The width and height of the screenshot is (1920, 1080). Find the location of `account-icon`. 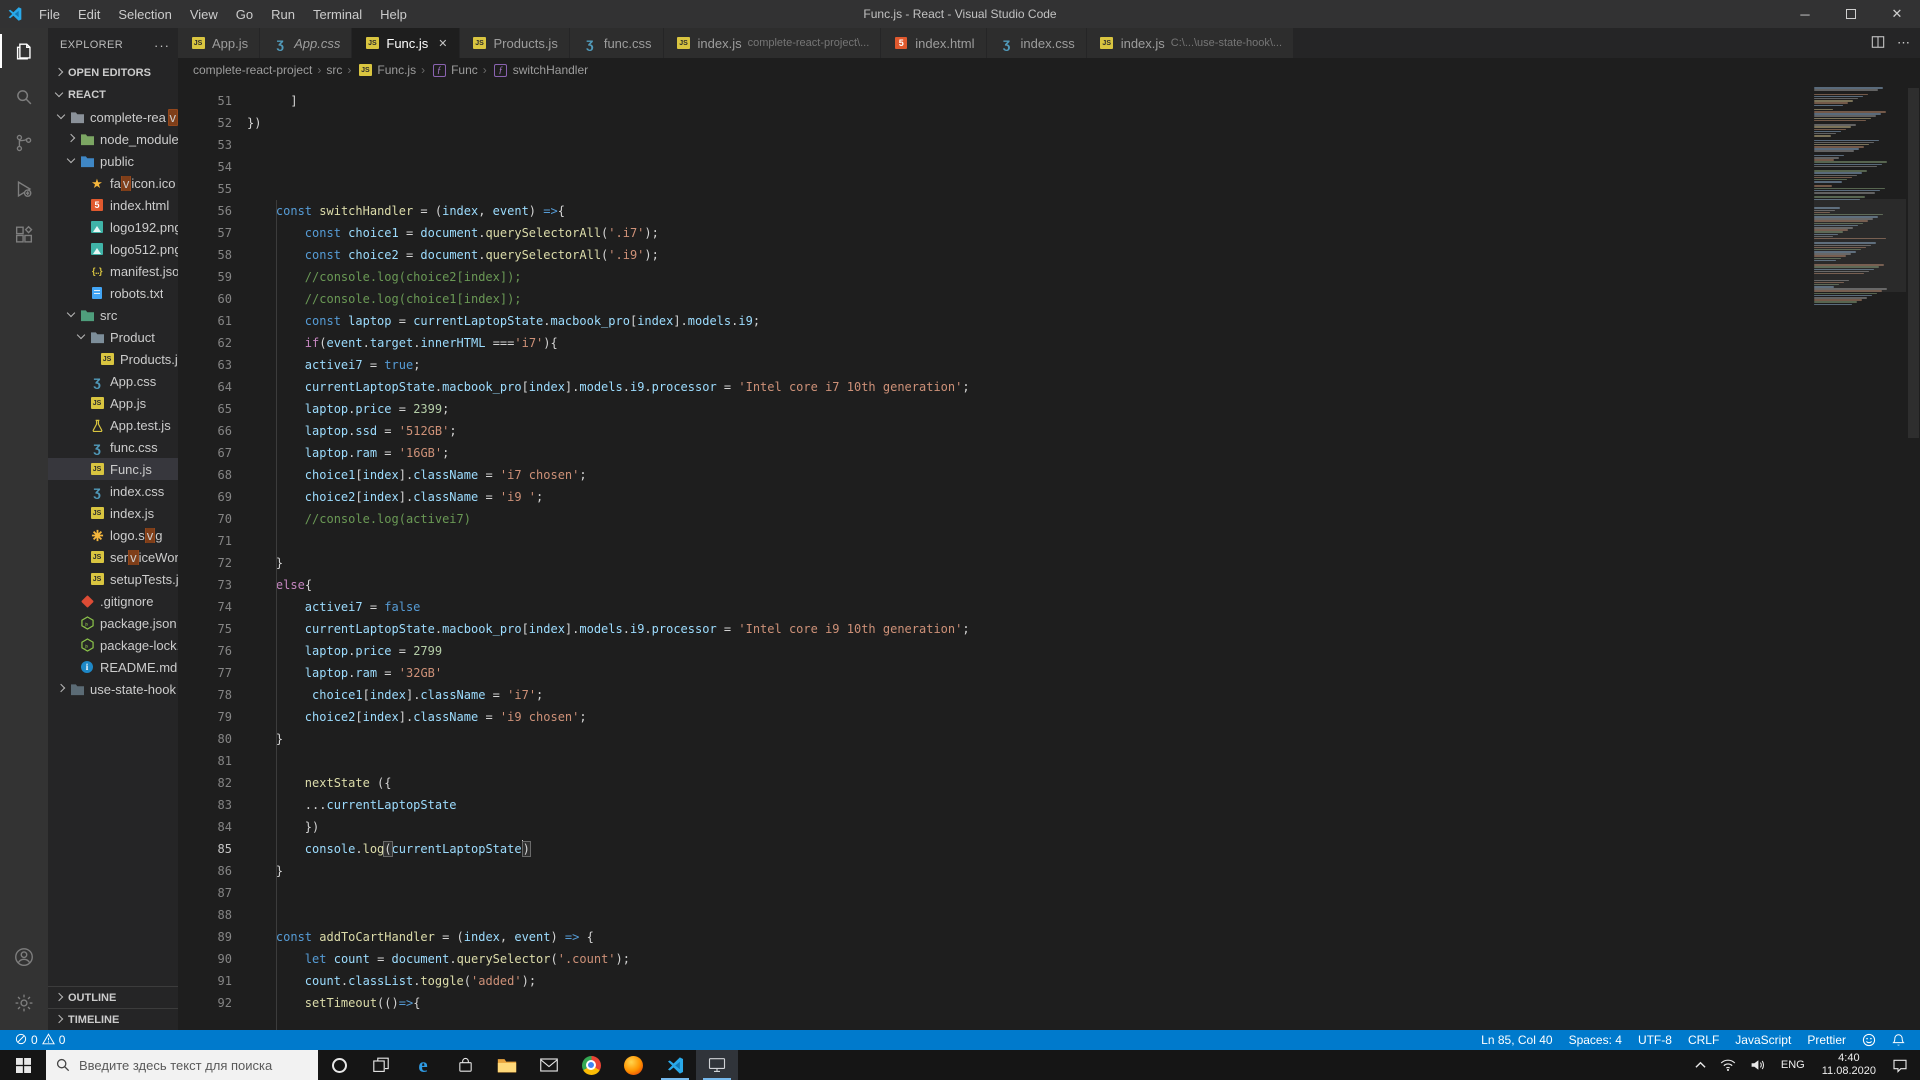

account-icon is located at coordinates (24, 957).